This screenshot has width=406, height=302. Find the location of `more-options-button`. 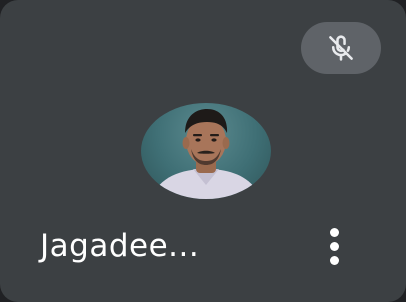

more-options-button is located at coordinates (334, 246).